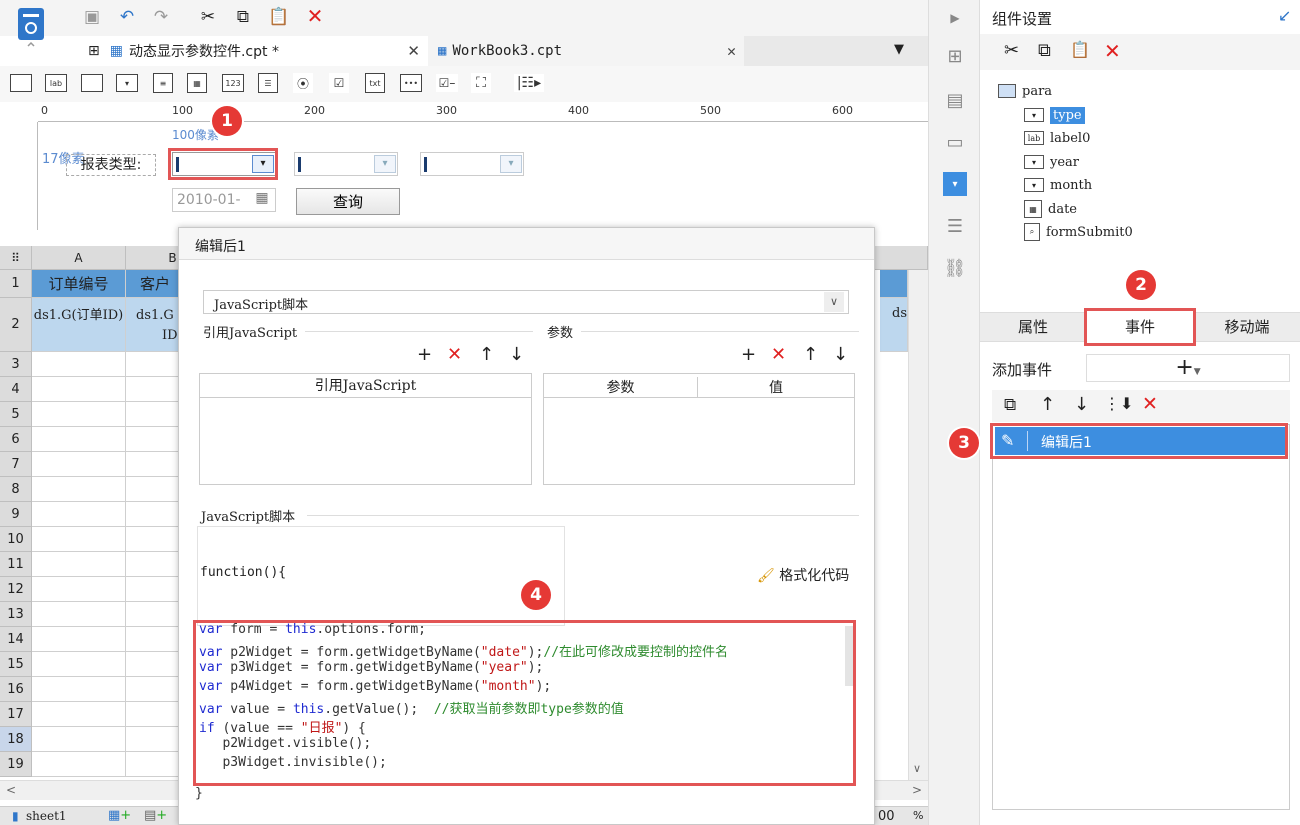 This screenshot has width=1300, height=825. Describe the element at coordinates (411, 83) in the screenshot. I see `password-widget-icon: •••` at that location.